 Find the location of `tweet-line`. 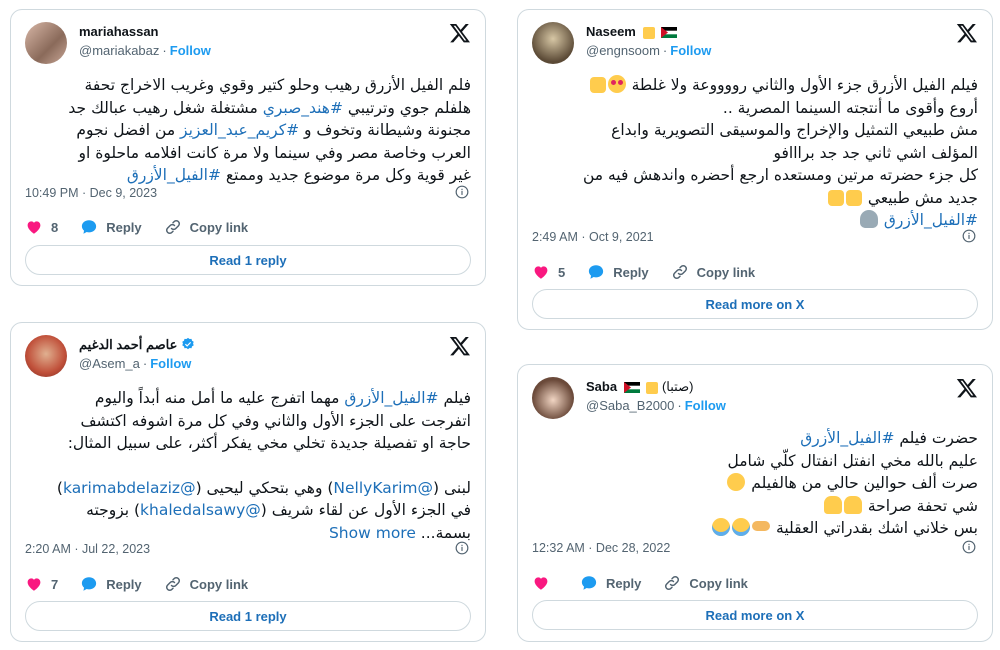

tweet-line is located at coordinates (248, 466).